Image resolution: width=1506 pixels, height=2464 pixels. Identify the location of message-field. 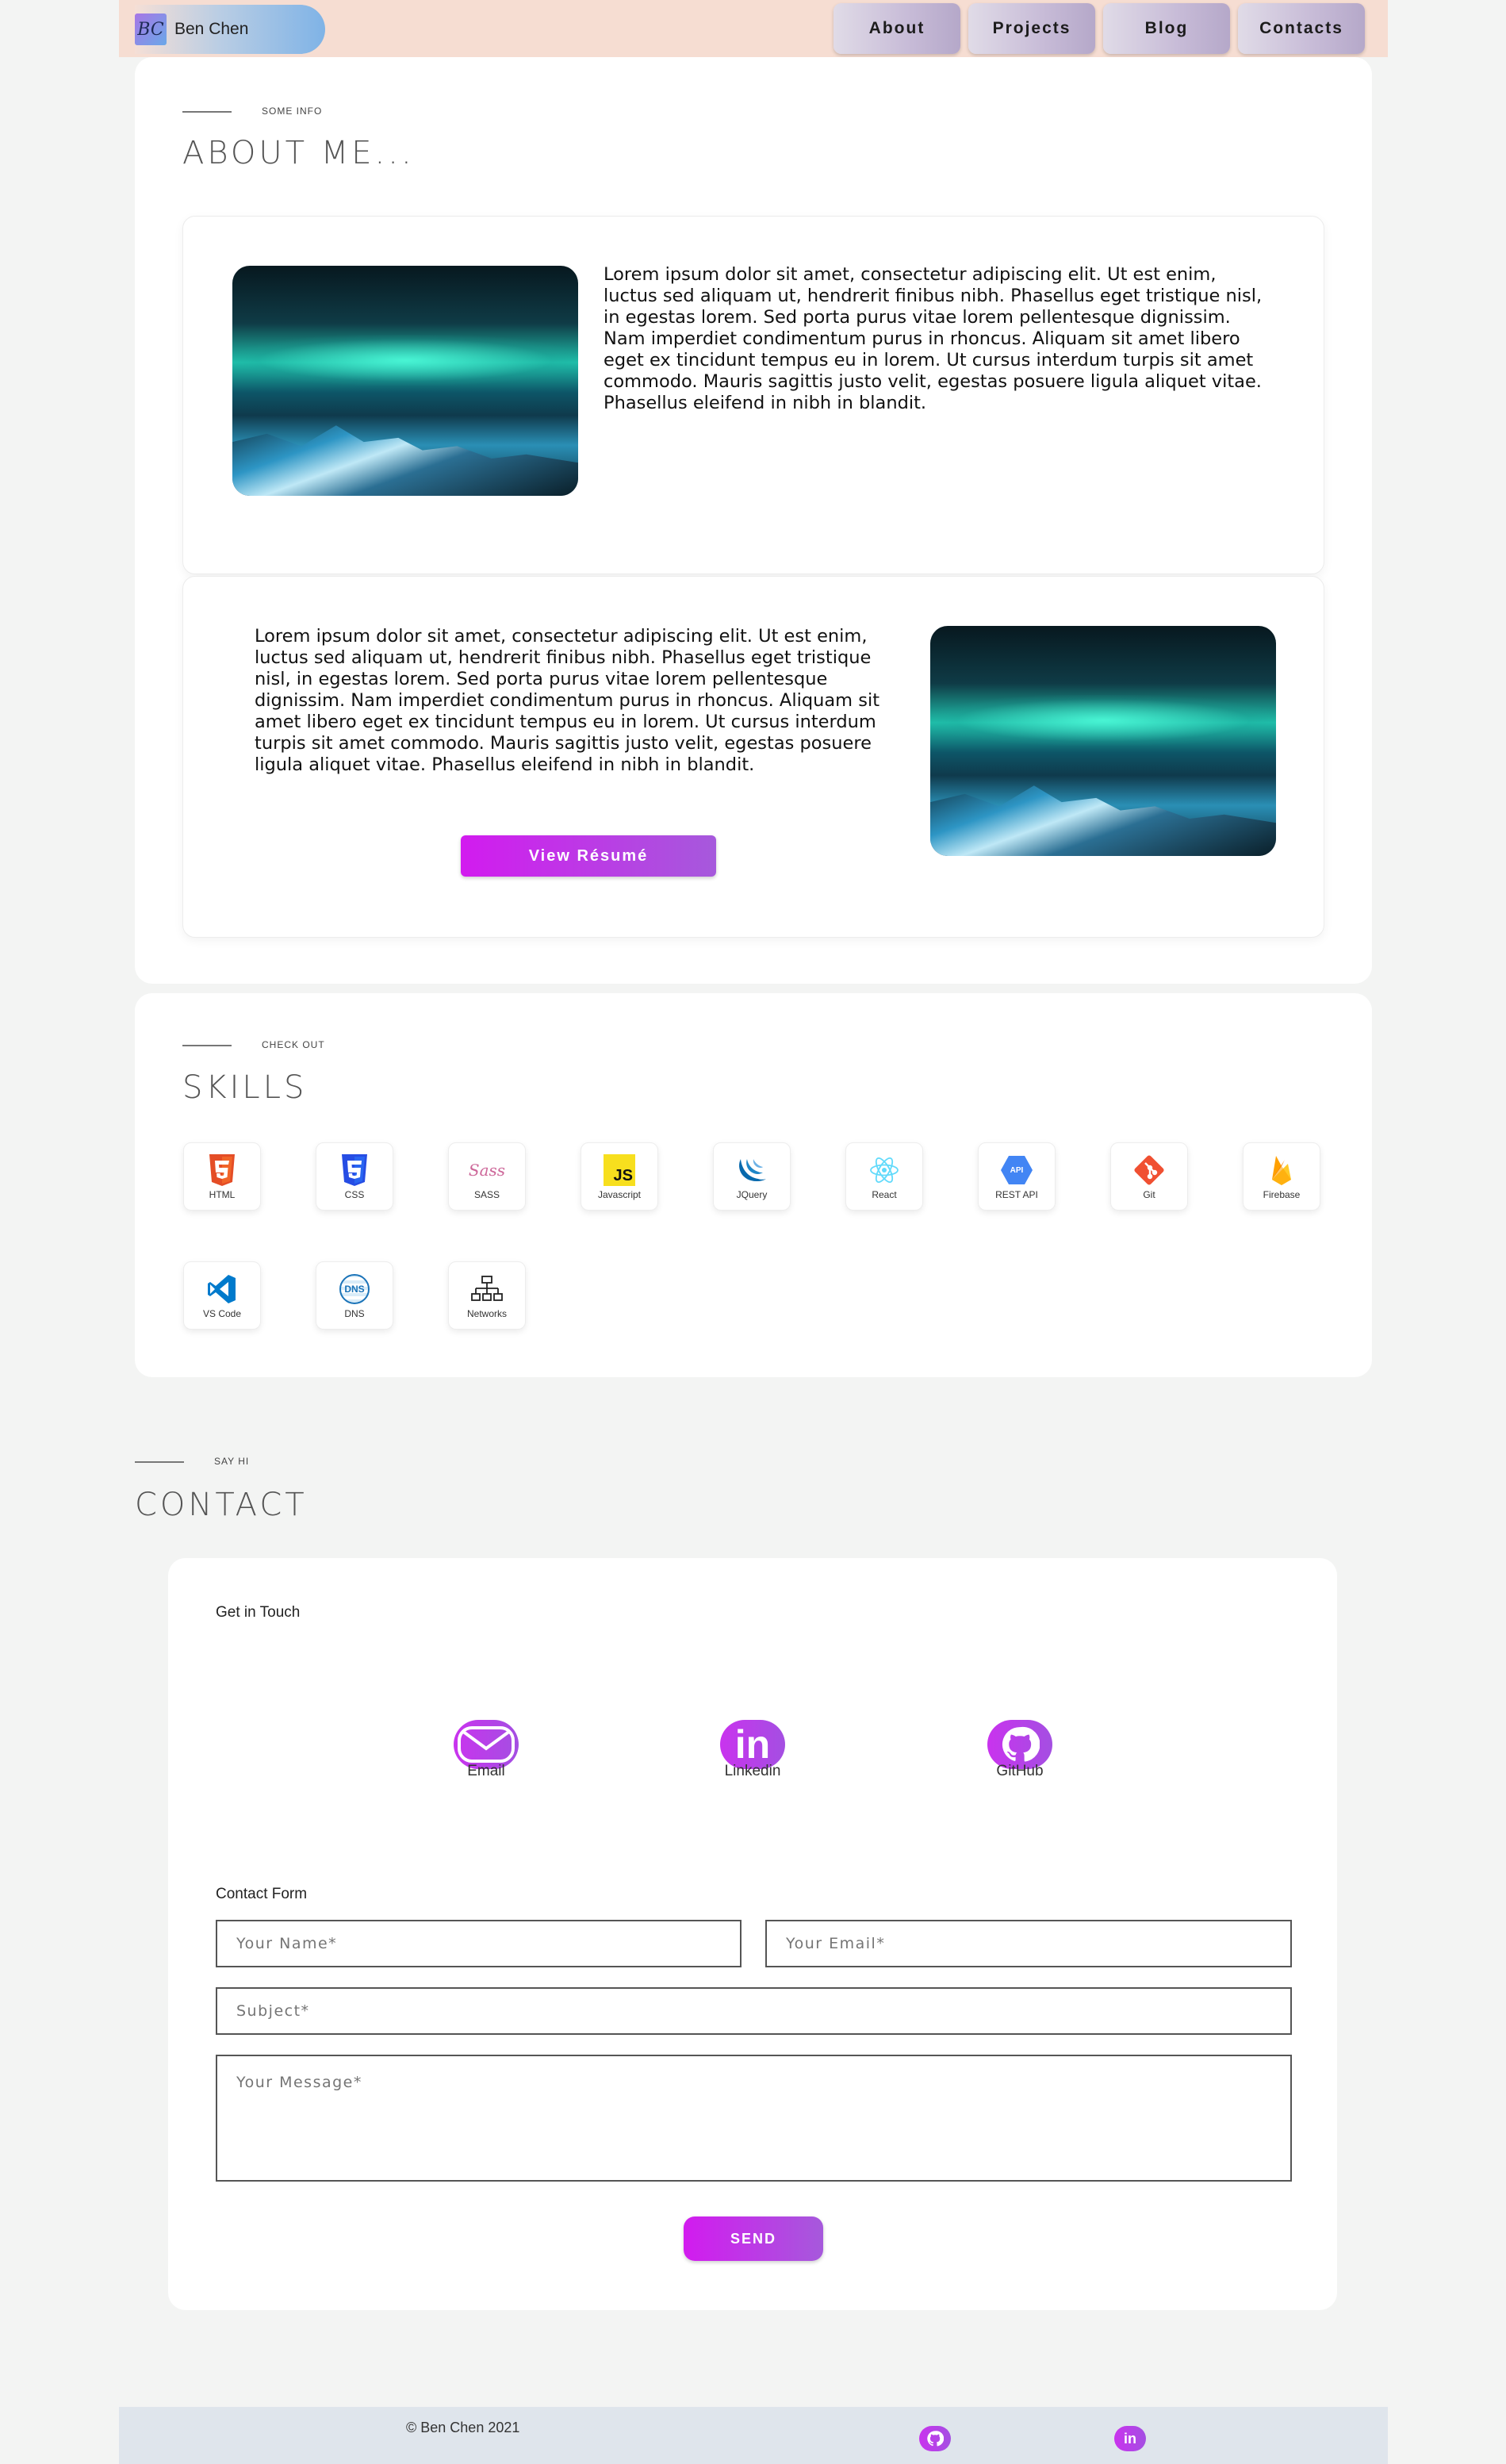
(754, 2118).